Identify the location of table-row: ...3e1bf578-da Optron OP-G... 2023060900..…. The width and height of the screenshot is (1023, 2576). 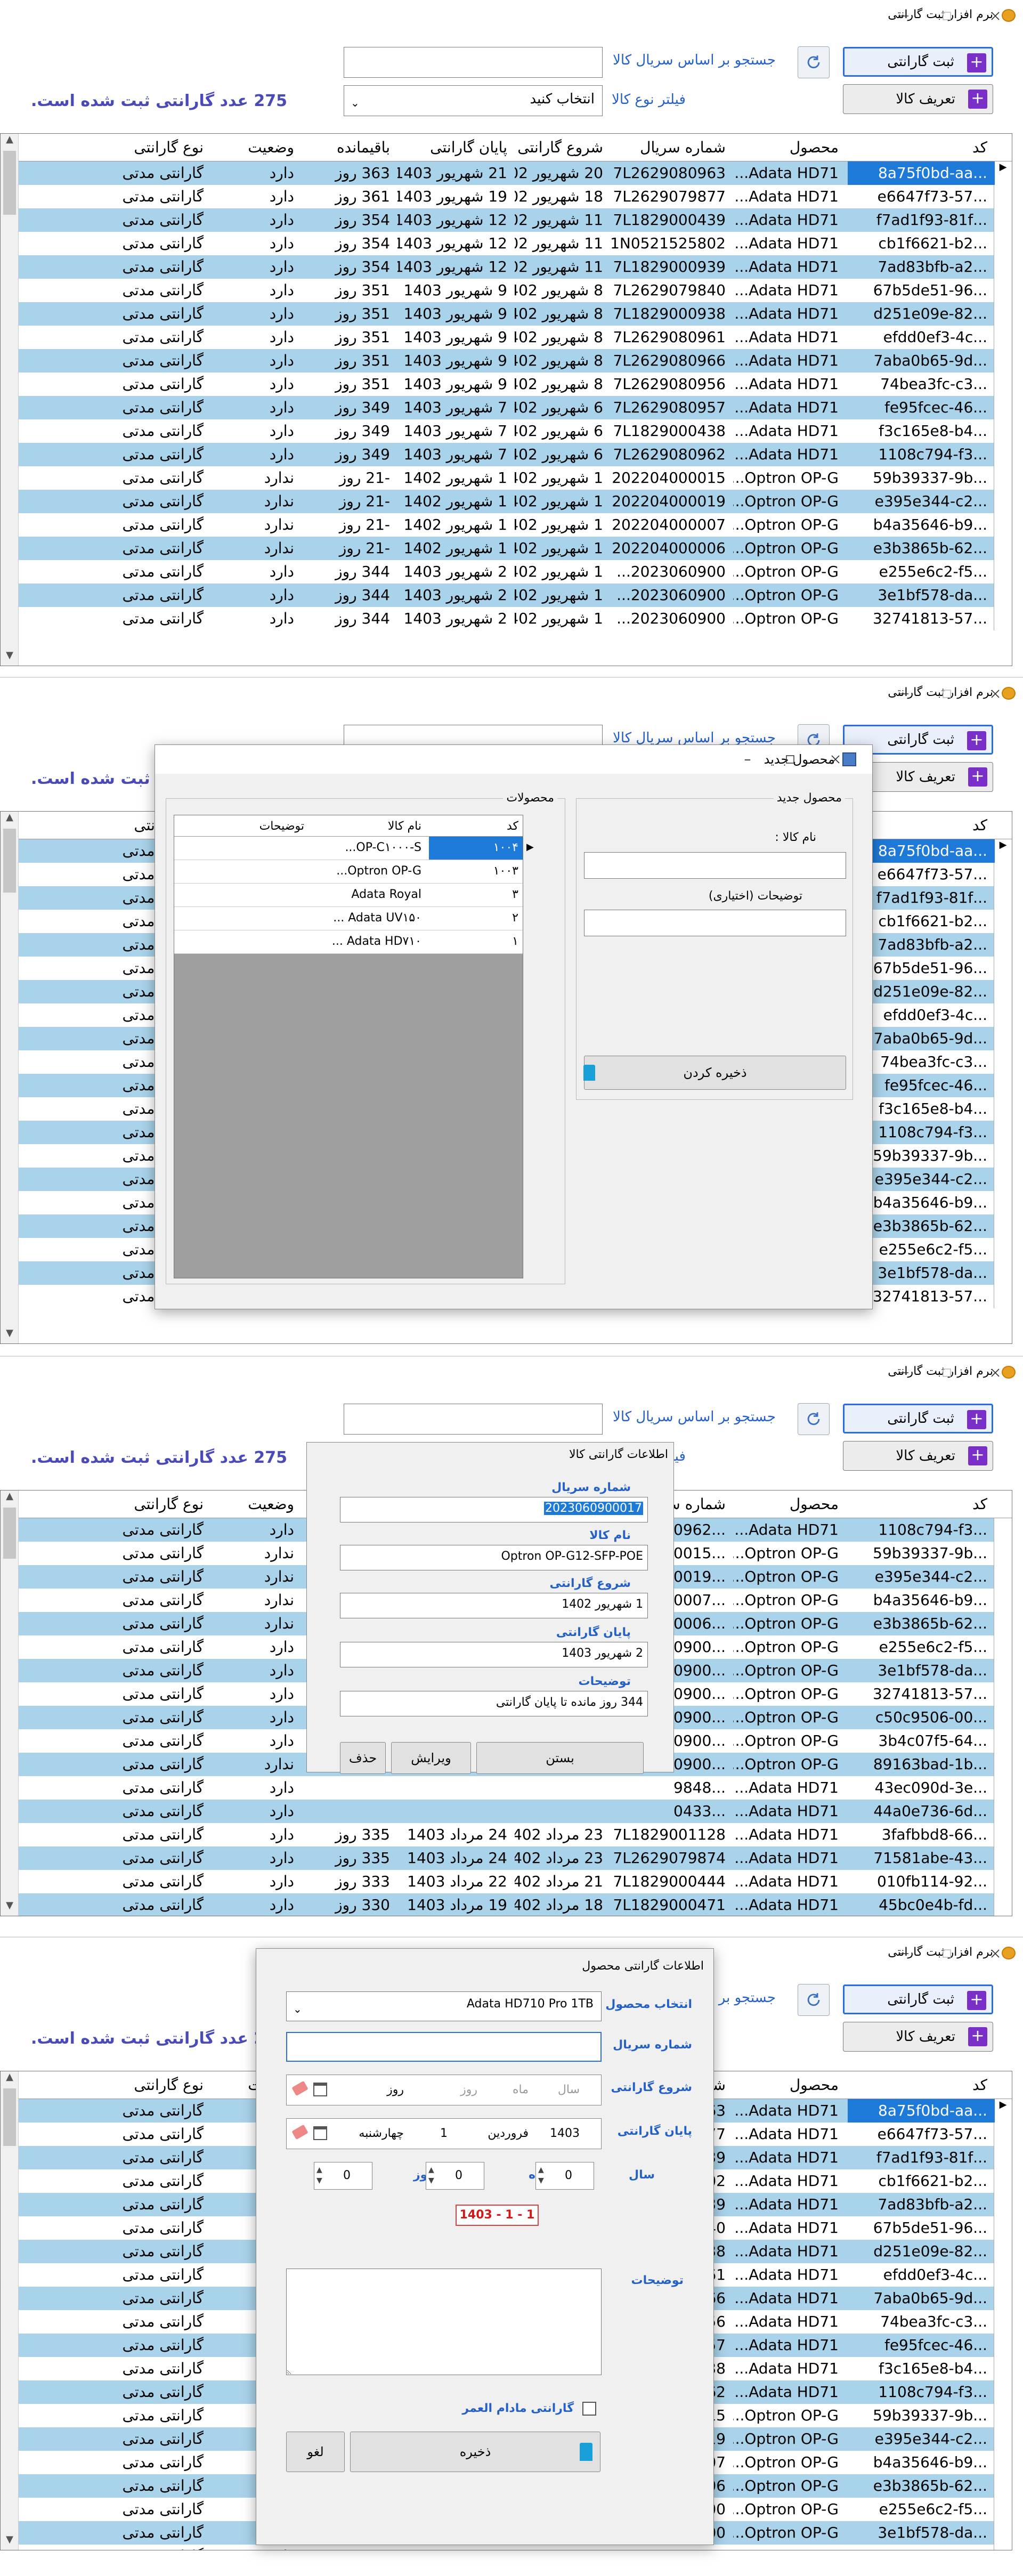
(506, 595).